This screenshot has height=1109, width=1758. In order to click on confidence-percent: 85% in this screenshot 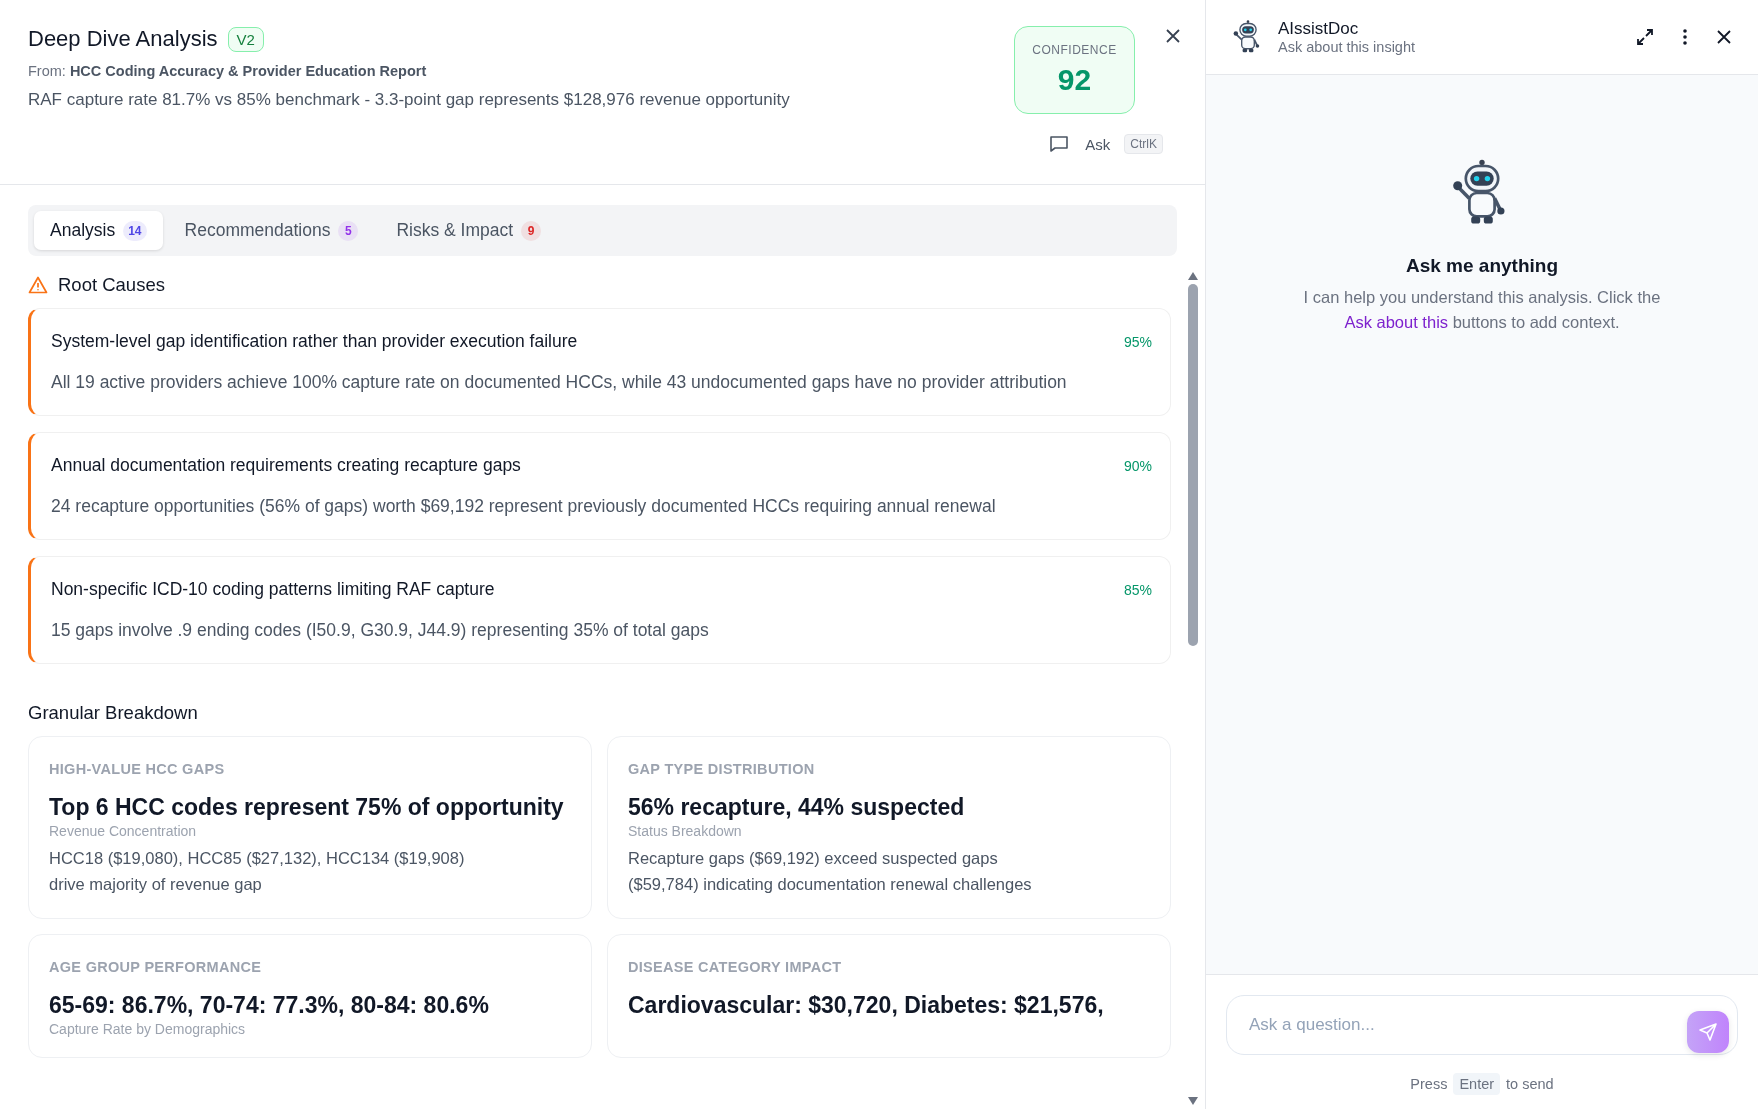, I will do `click(1137, 589)`.